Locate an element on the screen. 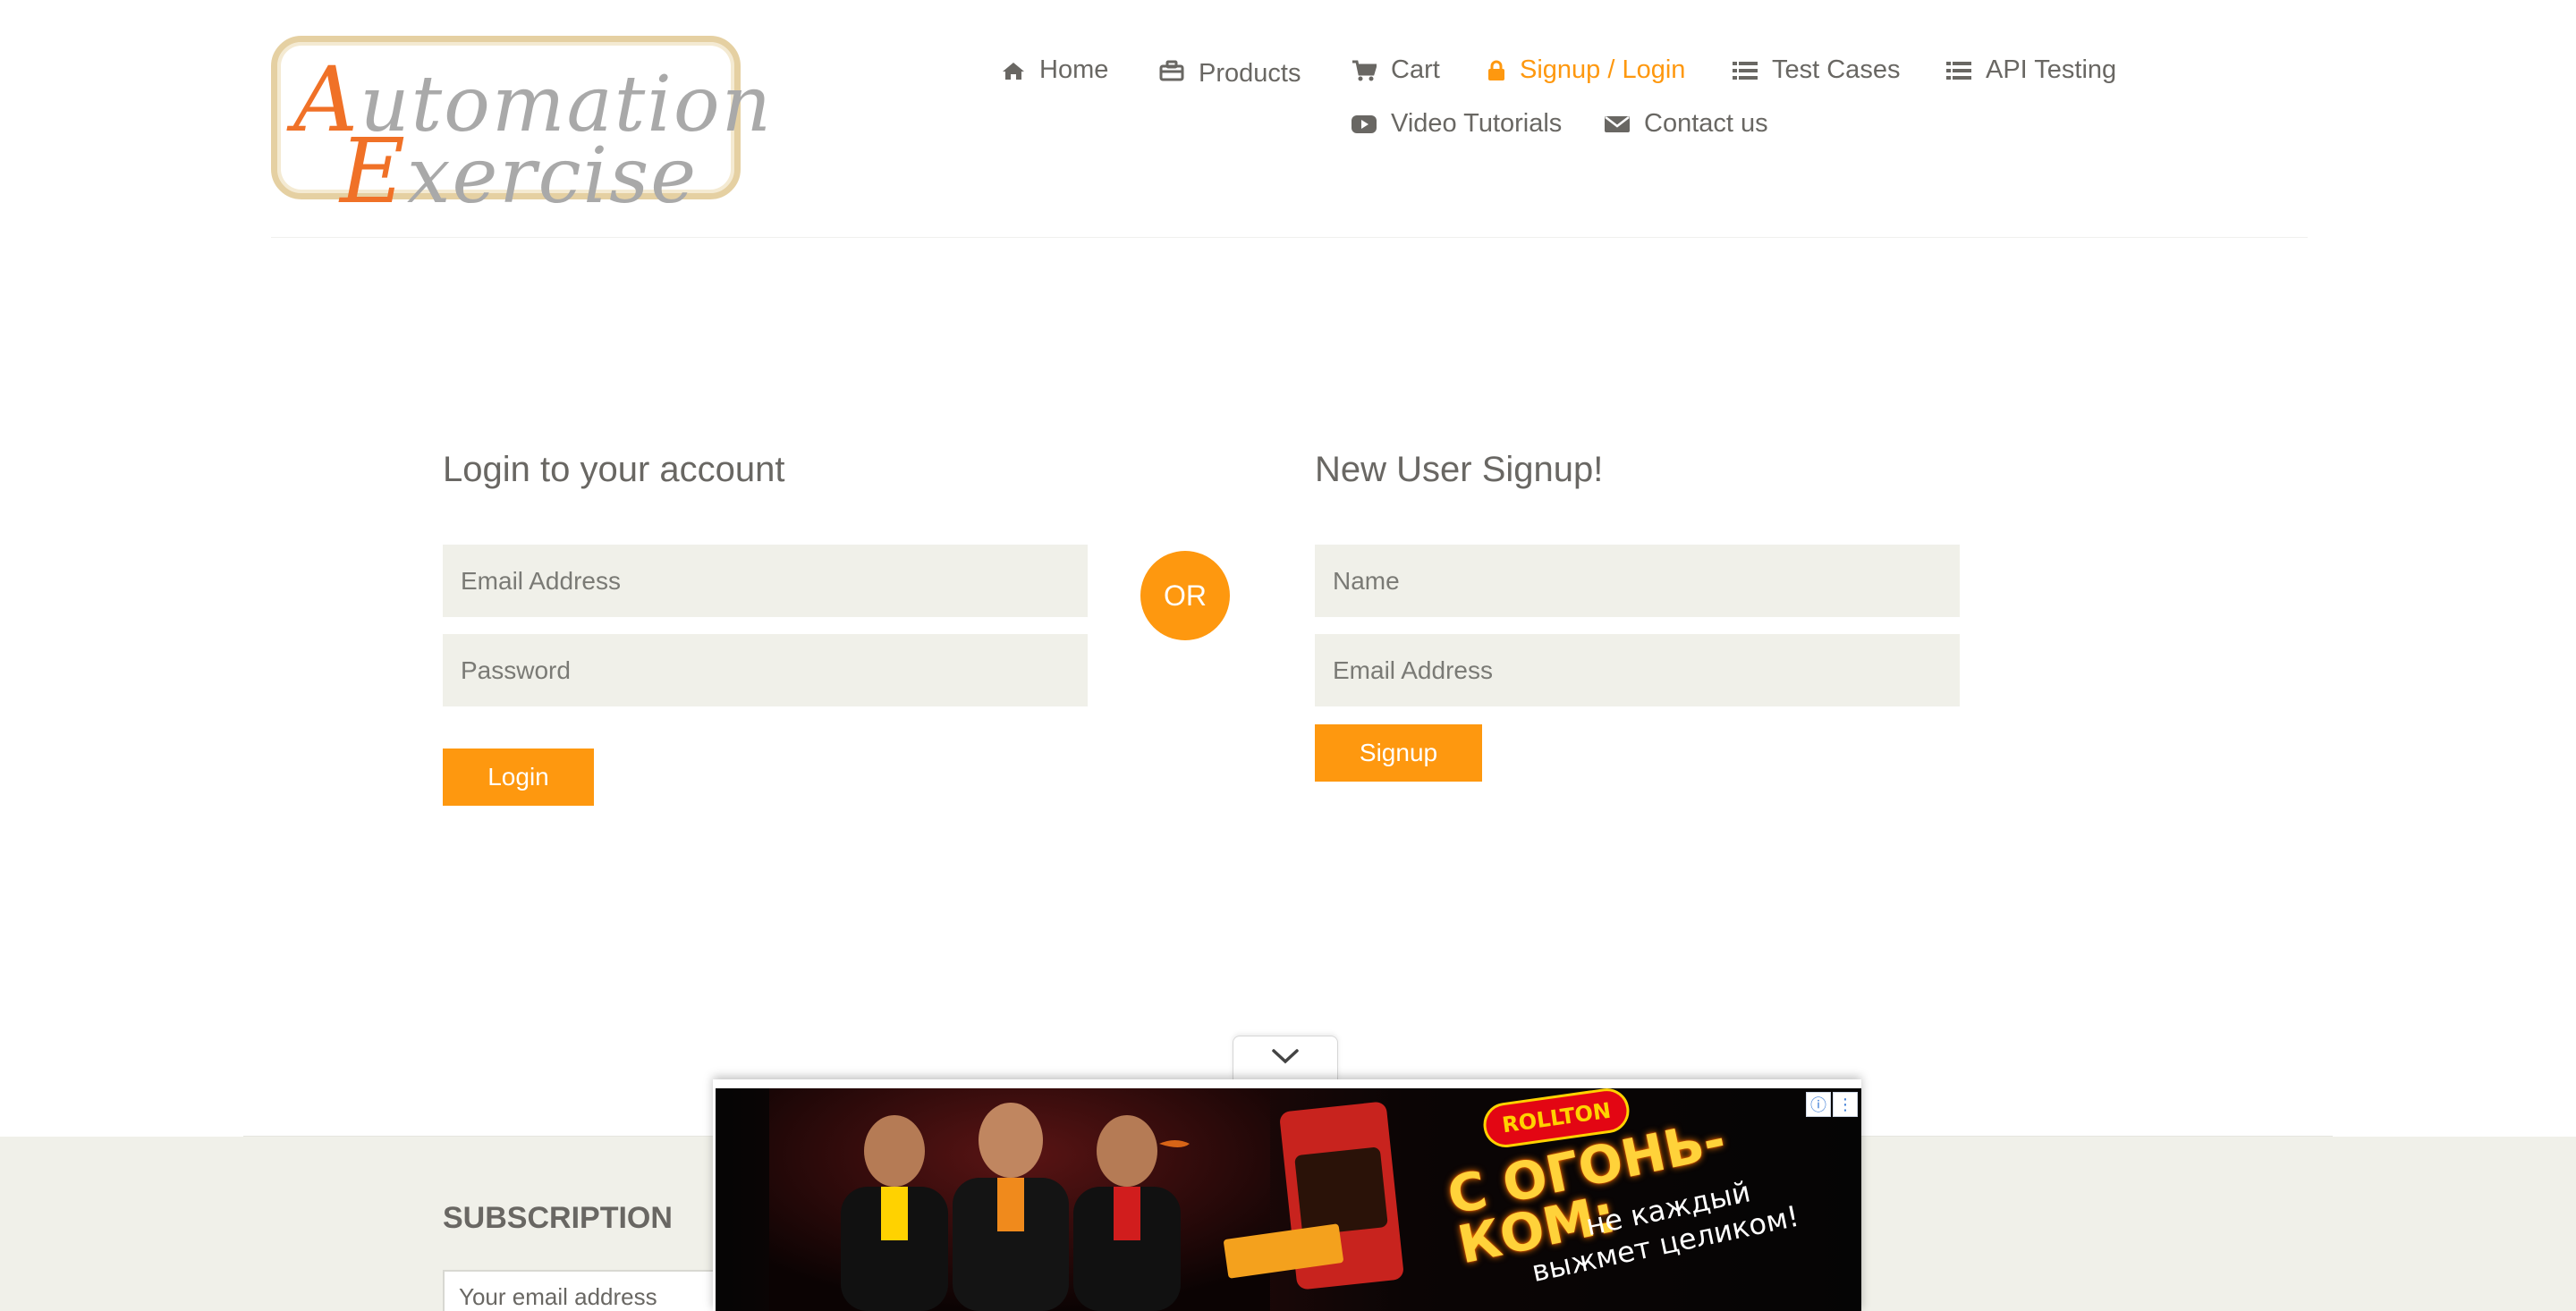 This screenshot has width=2576, height=1311. site-logo: Automation Exercise is located at coordinates (521, 130).